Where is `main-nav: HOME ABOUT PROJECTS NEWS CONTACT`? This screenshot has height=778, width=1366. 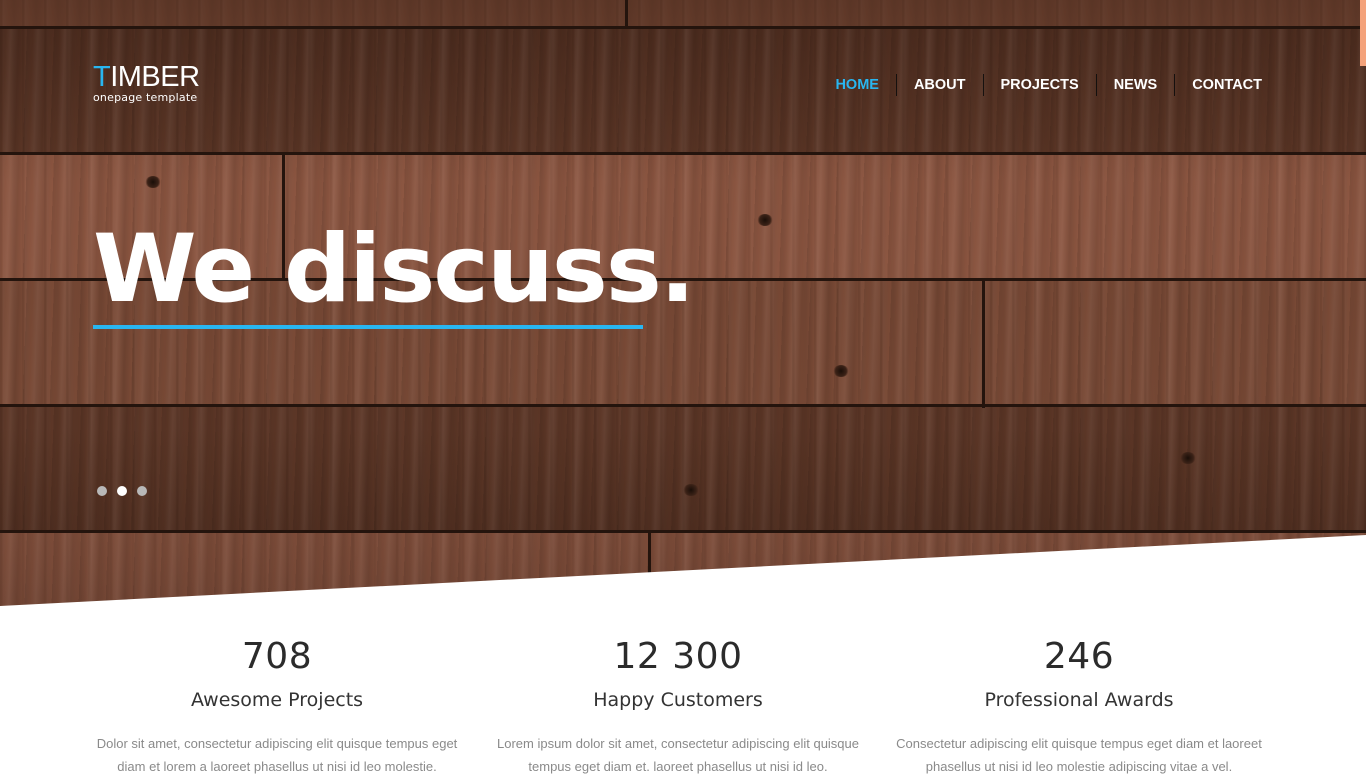
main-nav: HOME ABOUT PROJECTS NEWS CONTACT is located at coordinates (1049, 85).